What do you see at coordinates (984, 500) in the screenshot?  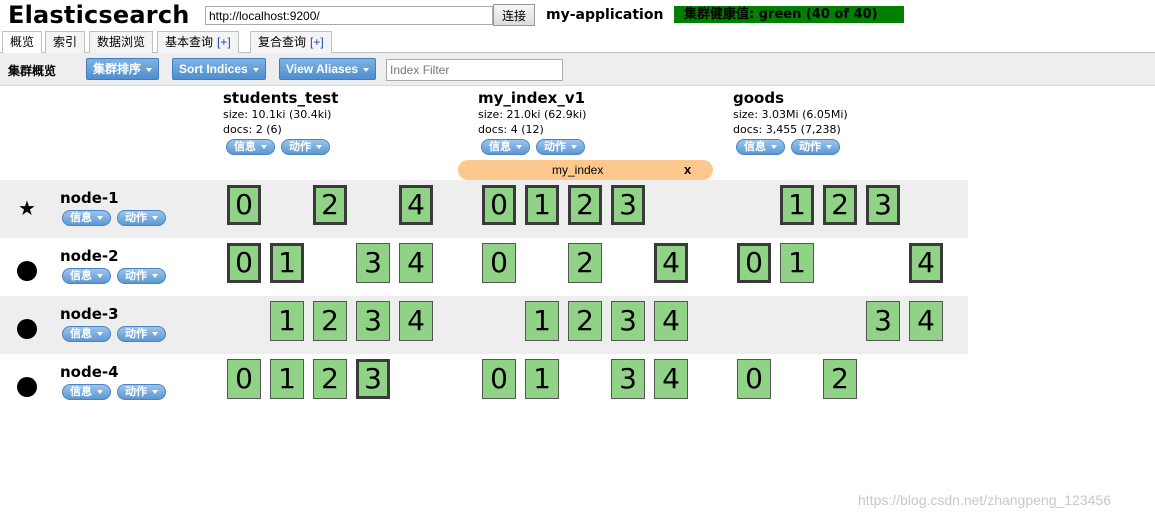 I see `watermark: https://blog.csdn.net/zhangpeng_123456` at bounding box center [984, 500].